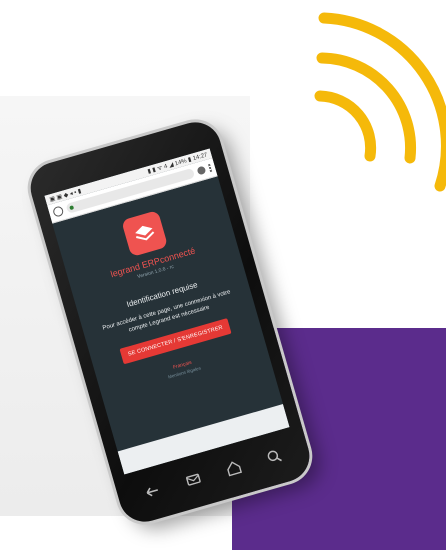 The height and width of the screenshot is (550, 446). I want to click on app-logo, so click(145, 234).